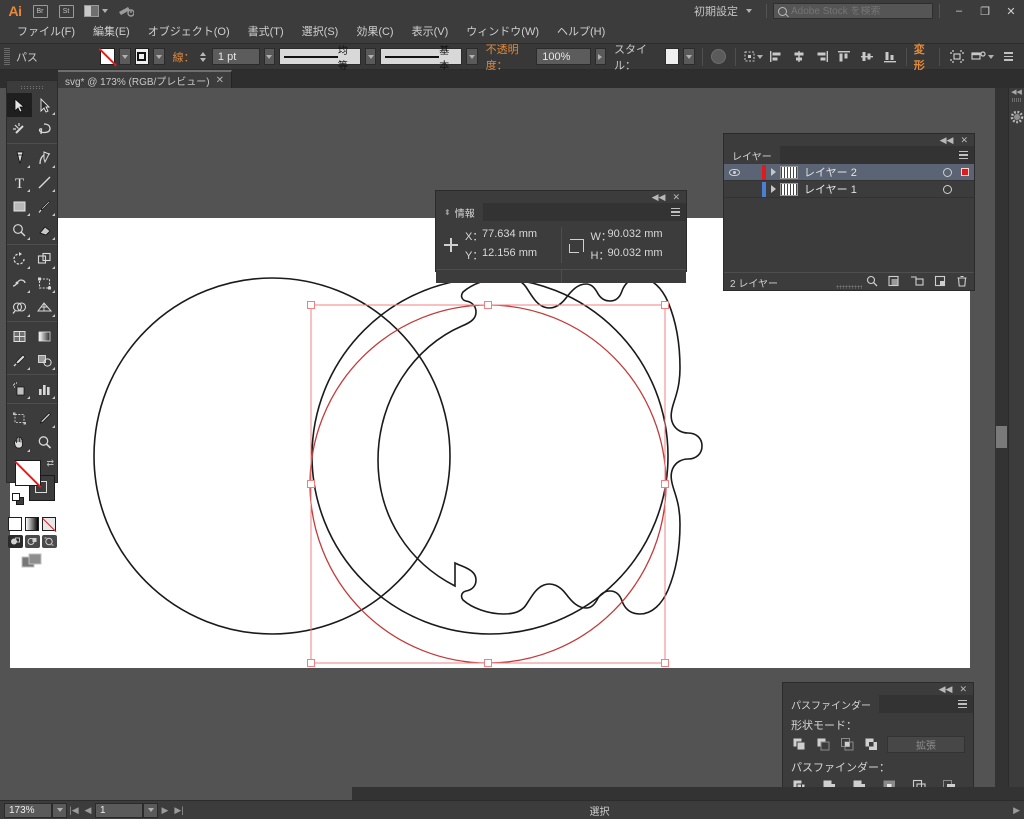 This screenshot has width=1024, height=819. I want to click on magic-wand-tool, so click(19, 129).